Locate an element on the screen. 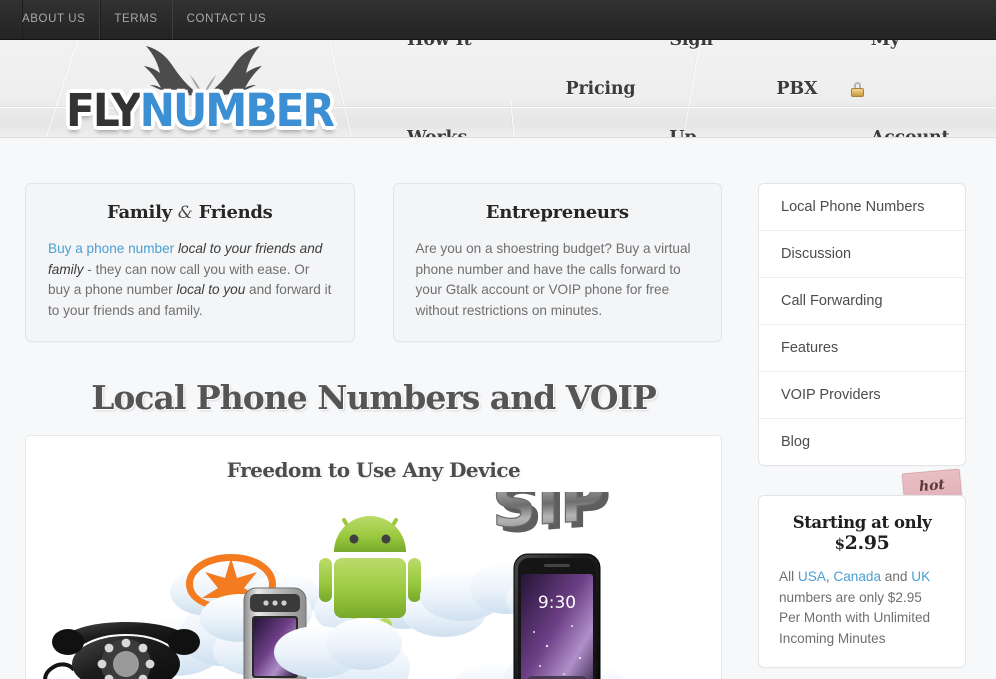  phone-clock-label: 9:30 is located at coordinates (557, 603).